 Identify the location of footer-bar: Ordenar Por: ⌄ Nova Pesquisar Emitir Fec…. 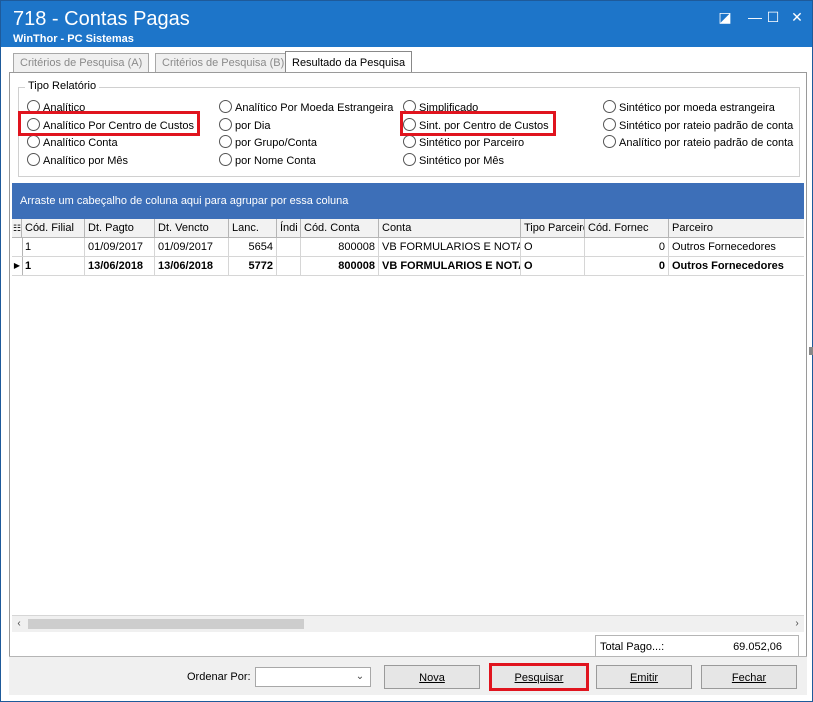
(408, 675).